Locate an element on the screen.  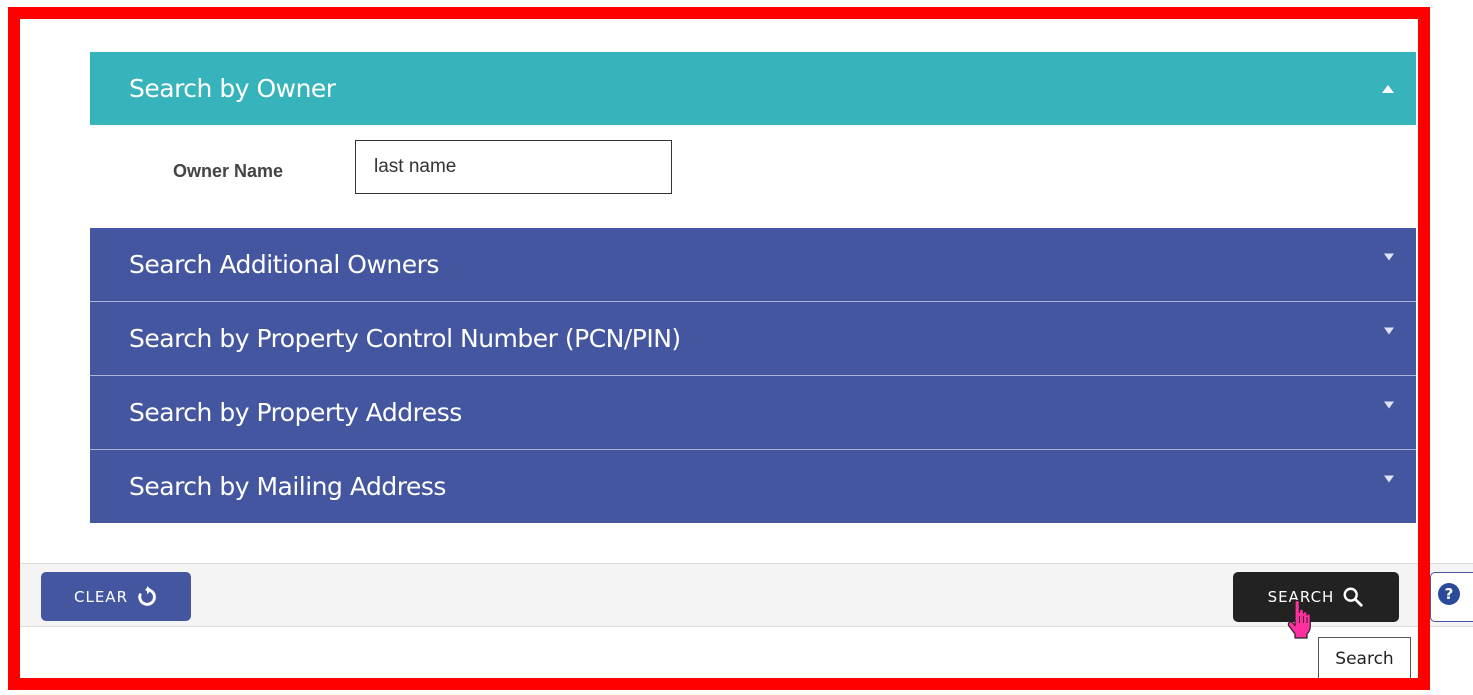
clear-button: CLEAR is located at coordinates (116, 596).